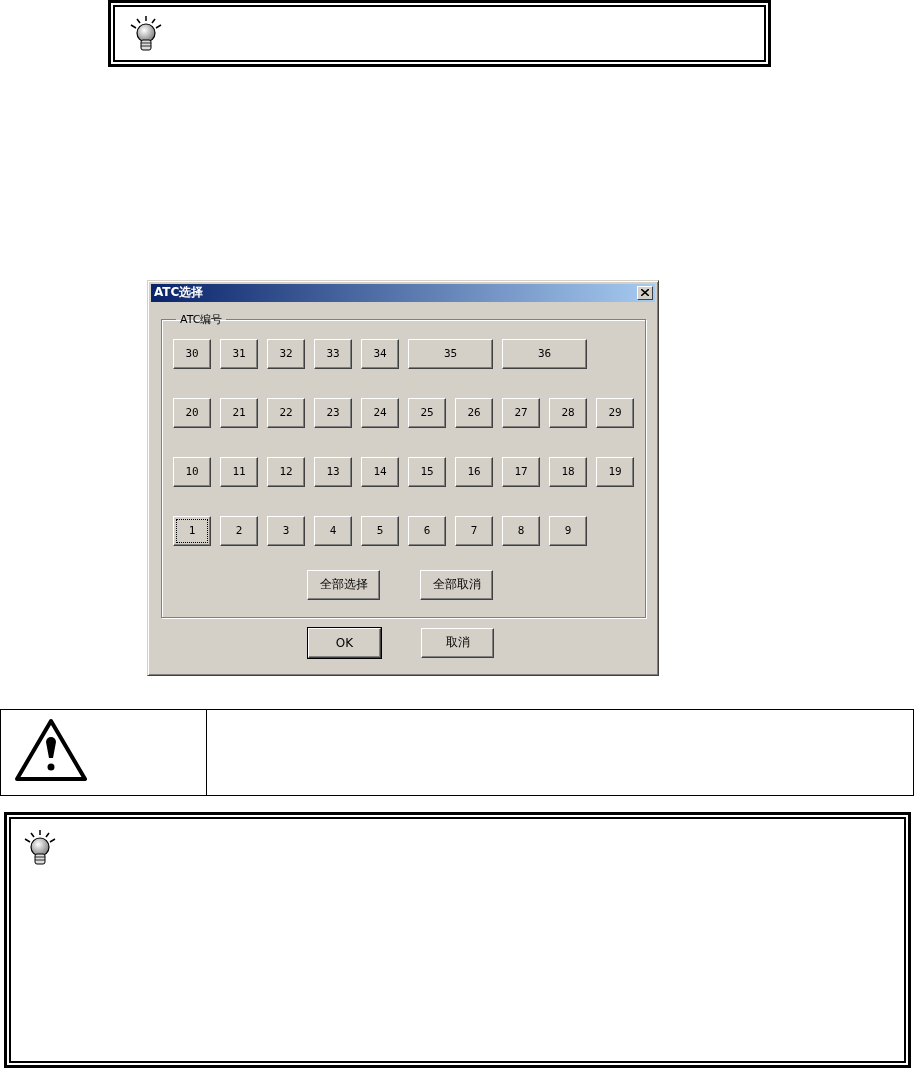 Image resolution: width=914 pixels, height=1068 pixels. Describe the element at coordinates (615, 471) in the screenshot. I see `number-button: 19` at that location.